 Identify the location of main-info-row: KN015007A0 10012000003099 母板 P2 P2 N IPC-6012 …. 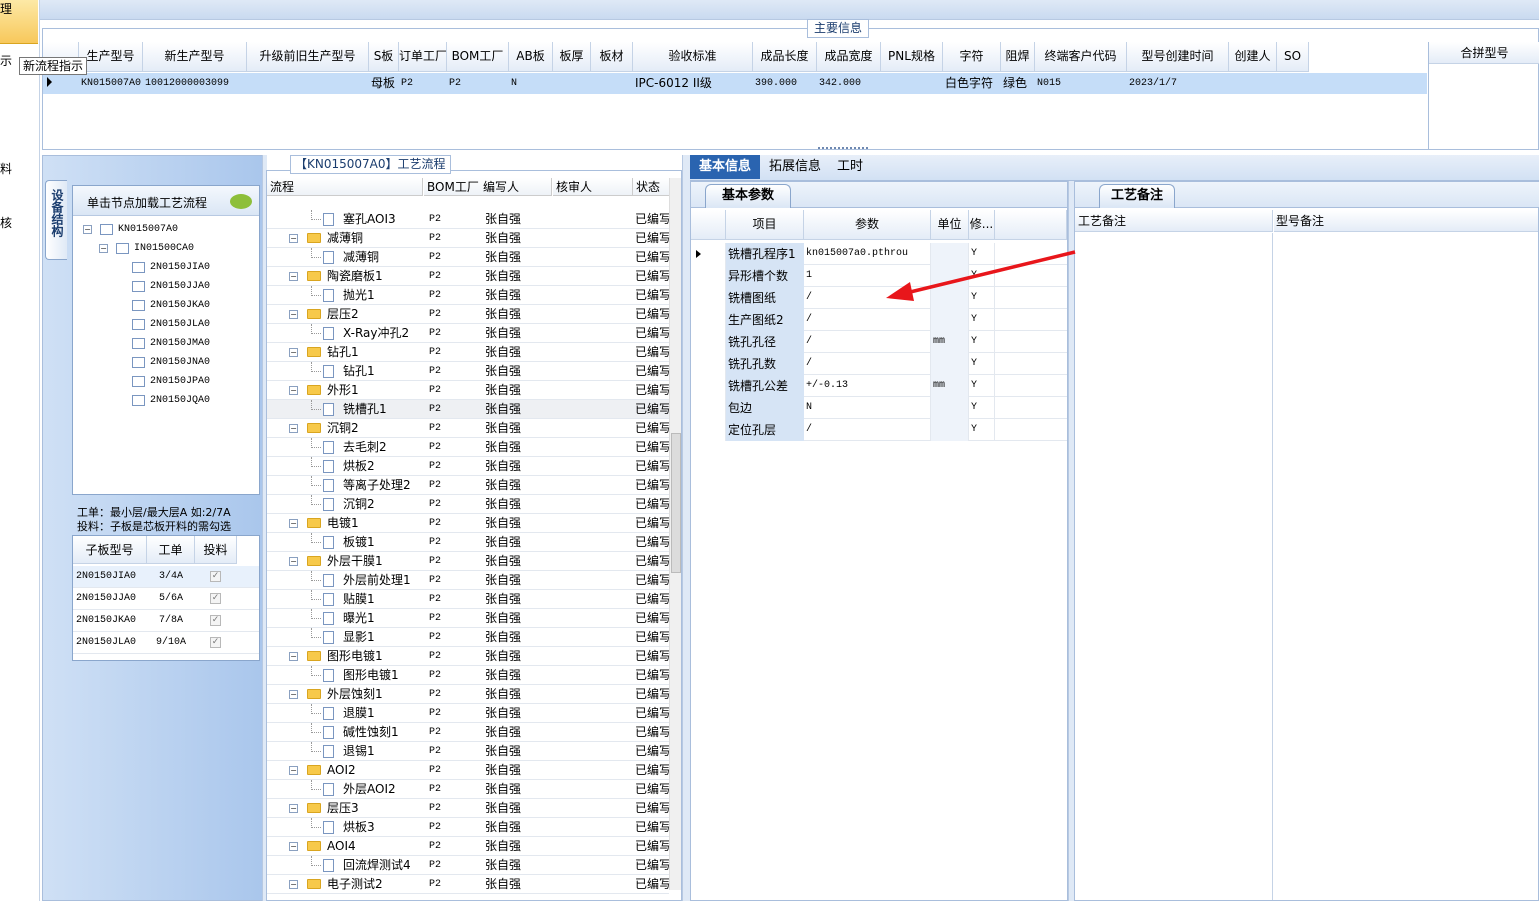
(735, 83).